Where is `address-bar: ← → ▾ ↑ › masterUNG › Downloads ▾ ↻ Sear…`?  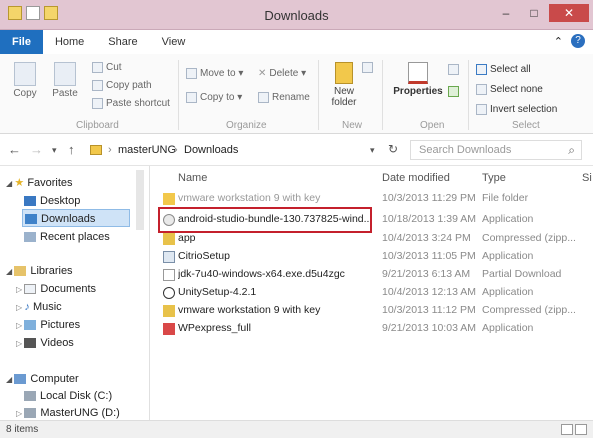 address-bar: ← → ▾ ↑ › masterUNG › Downloads ▾ ↻ Sear… is located at coordinates (296, 150).